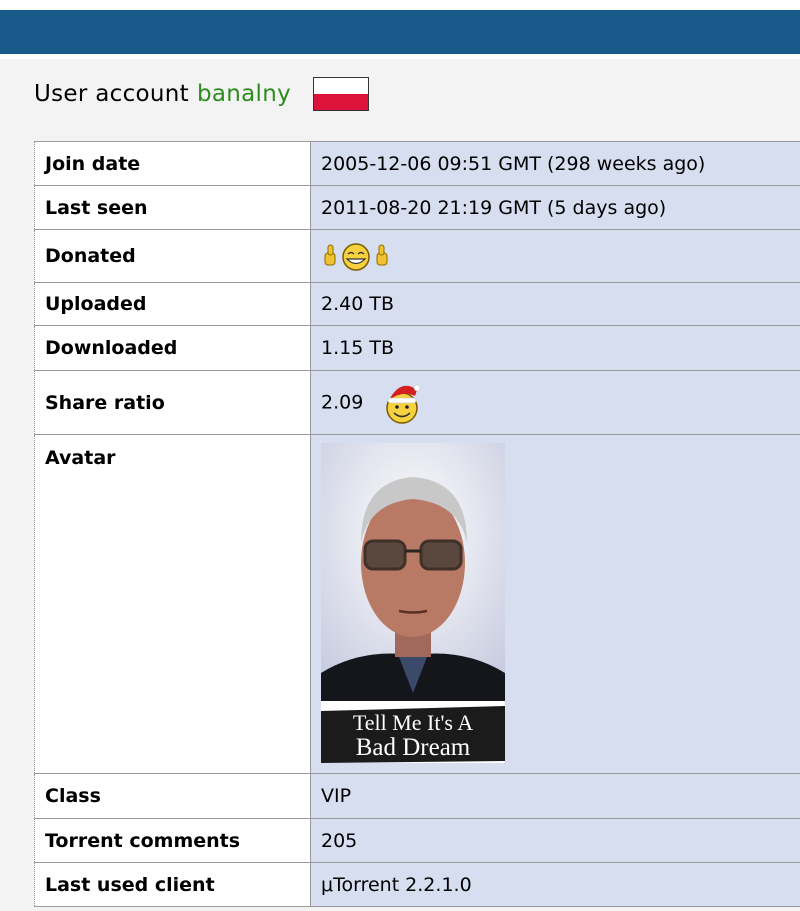  I want to click on row-value: VIP, so click(555, 796).